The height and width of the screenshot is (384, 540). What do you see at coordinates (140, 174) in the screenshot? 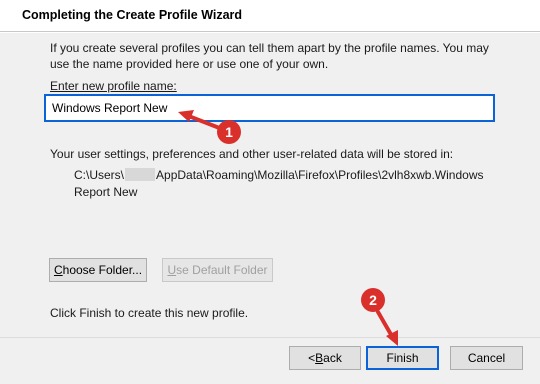
I see `redacted-username` at bounding box center [140, 174].